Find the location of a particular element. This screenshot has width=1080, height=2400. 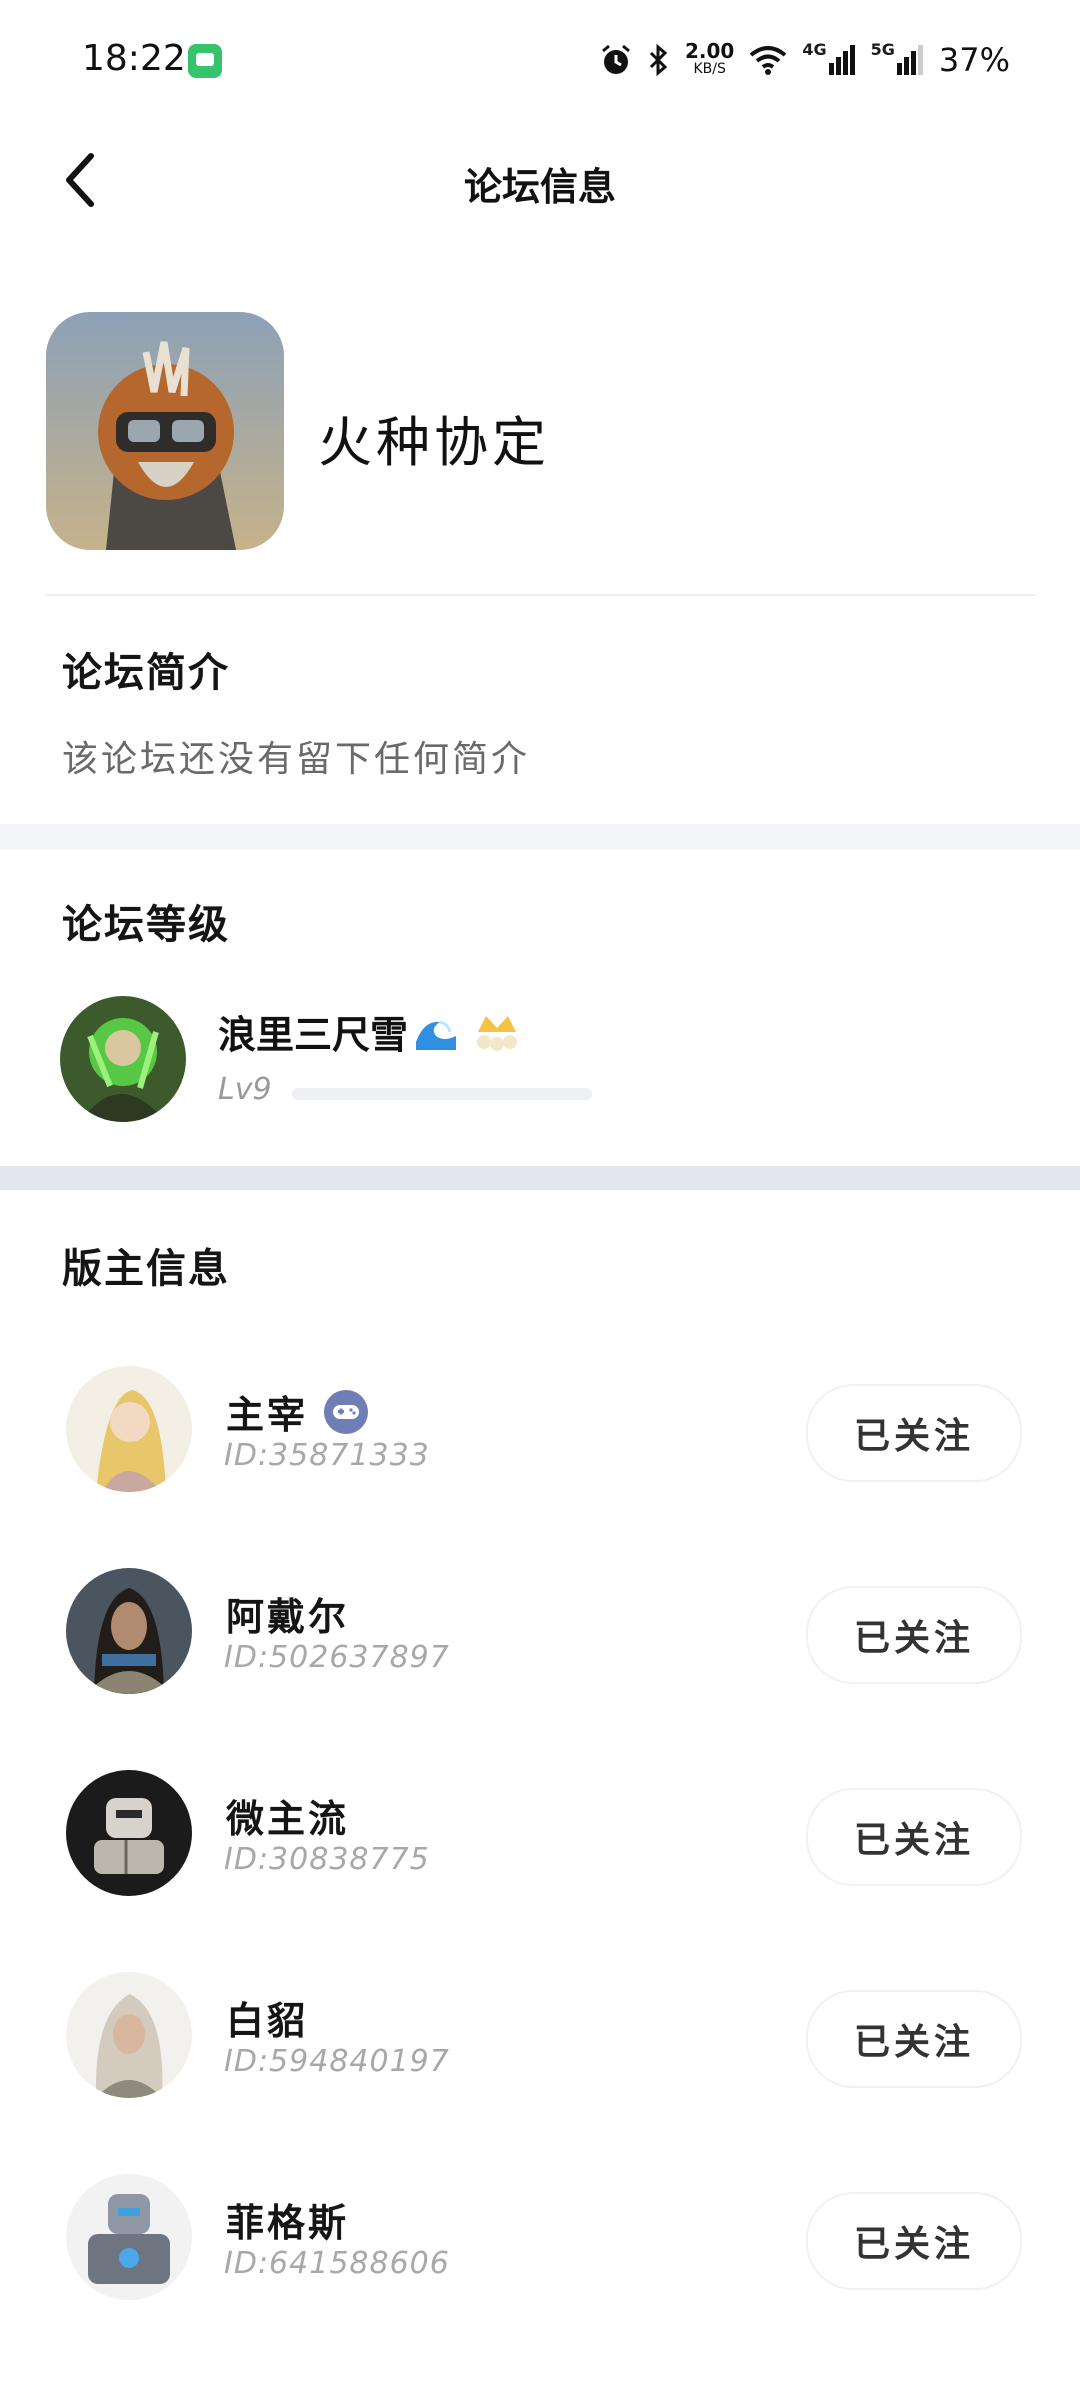

moderator-row: 主宰 ID:35871333 已关注 is located at coordinates (540, 1421).